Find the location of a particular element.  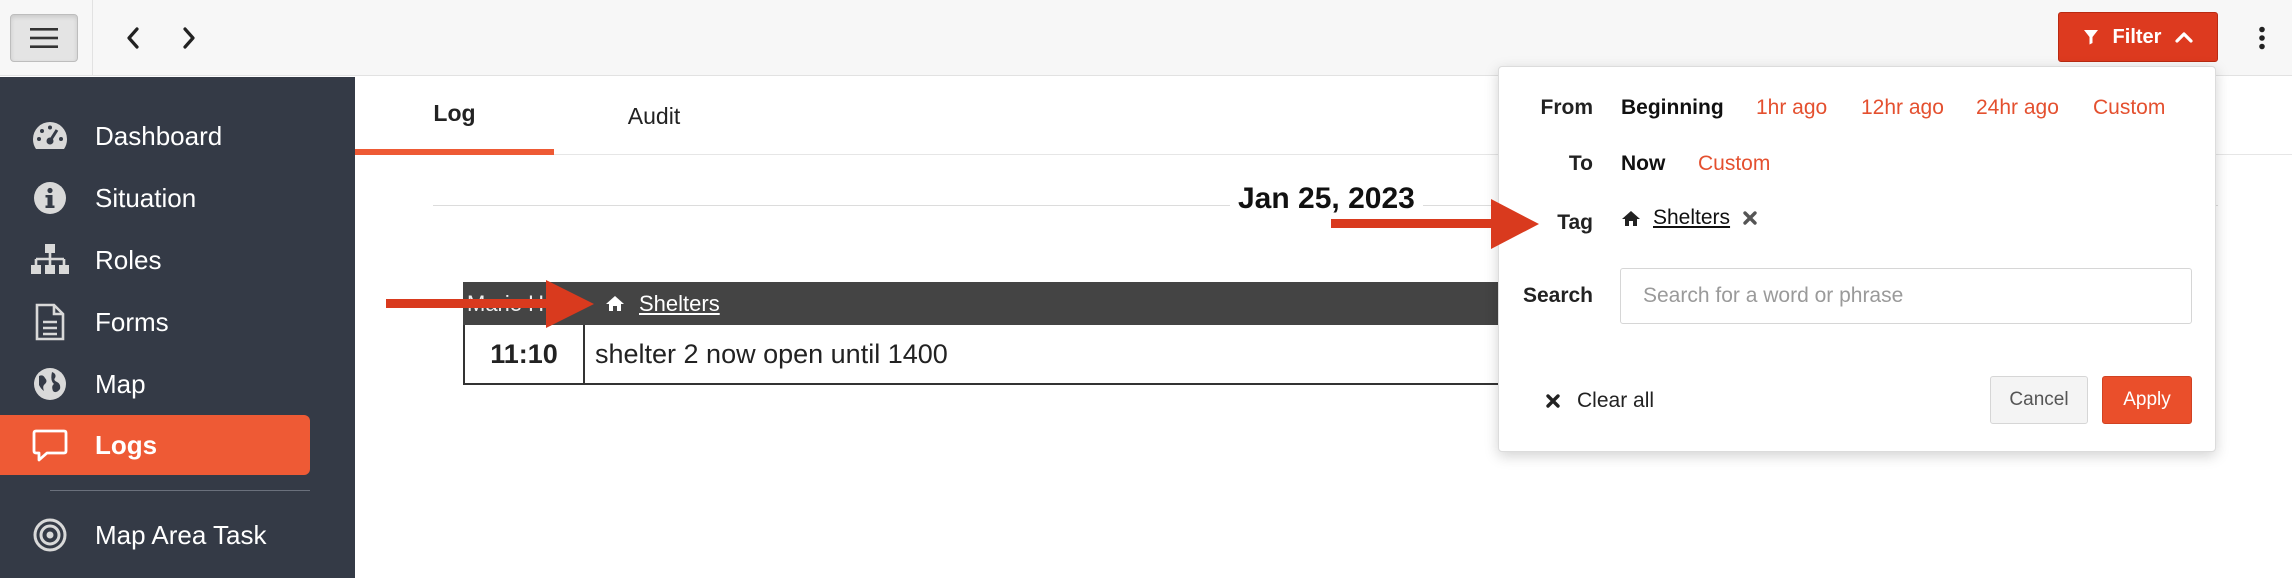

chevron-right-icon is located at coordinates (189, 38).